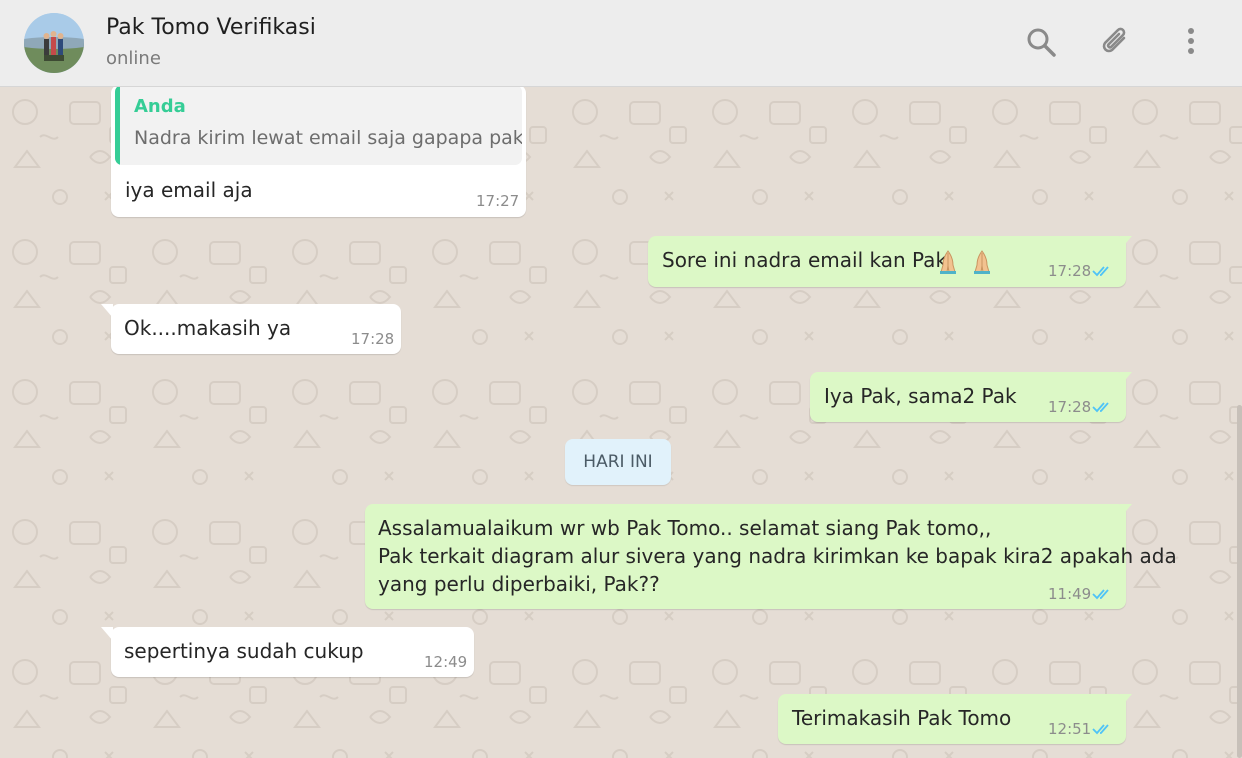 Image resolution: width=1242 pixels, height=758 pixels. Describe the element at coordinates (208, 328) in the screenshot. I see `message-text: Ok....makasih ya` at that location.